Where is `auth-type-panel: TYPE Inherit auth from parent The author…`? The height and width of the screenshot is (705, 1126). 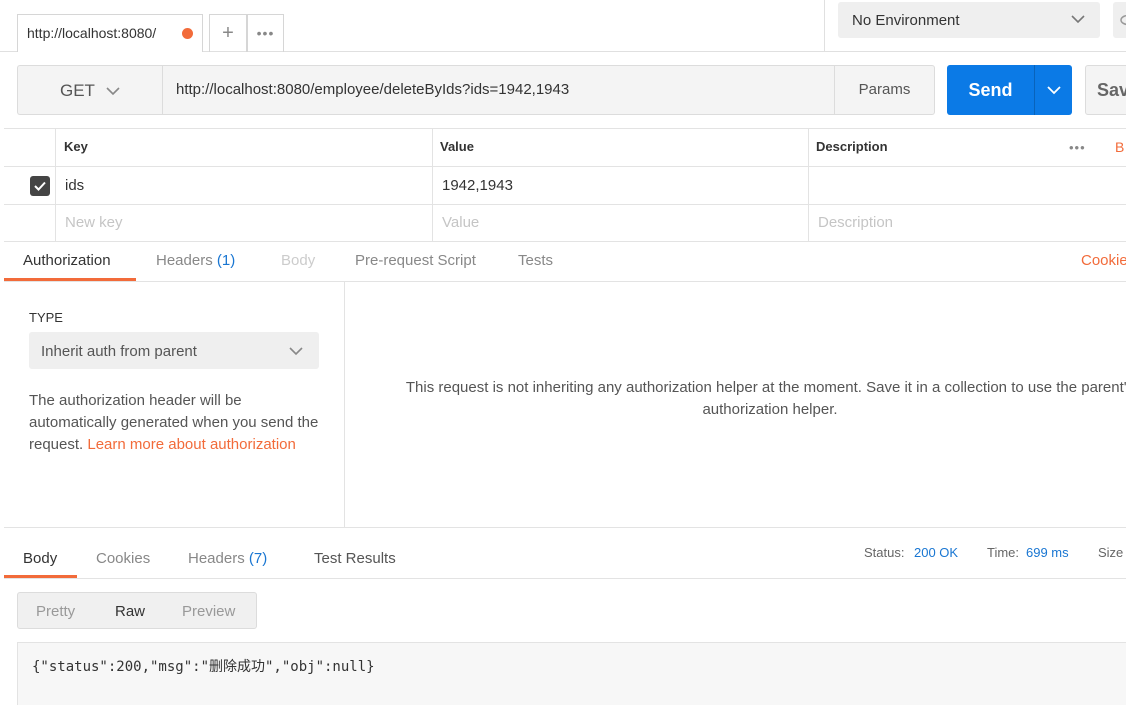
auth-type-panel: TYPE Inherit auth from parent The author… is located at coordinates (174, 404).